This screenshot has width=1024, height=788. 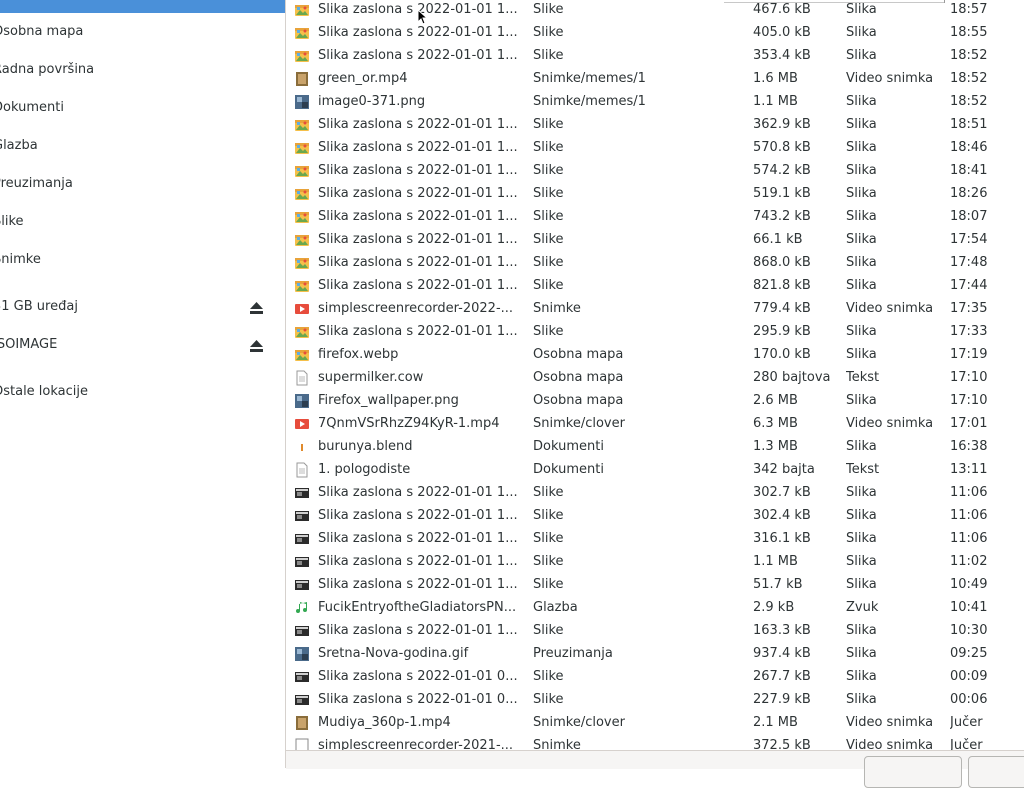 What do you see at coordinates (302, 102) in the screenshot?
I see `image-thumb-icon` at bounding box center [302, 102].